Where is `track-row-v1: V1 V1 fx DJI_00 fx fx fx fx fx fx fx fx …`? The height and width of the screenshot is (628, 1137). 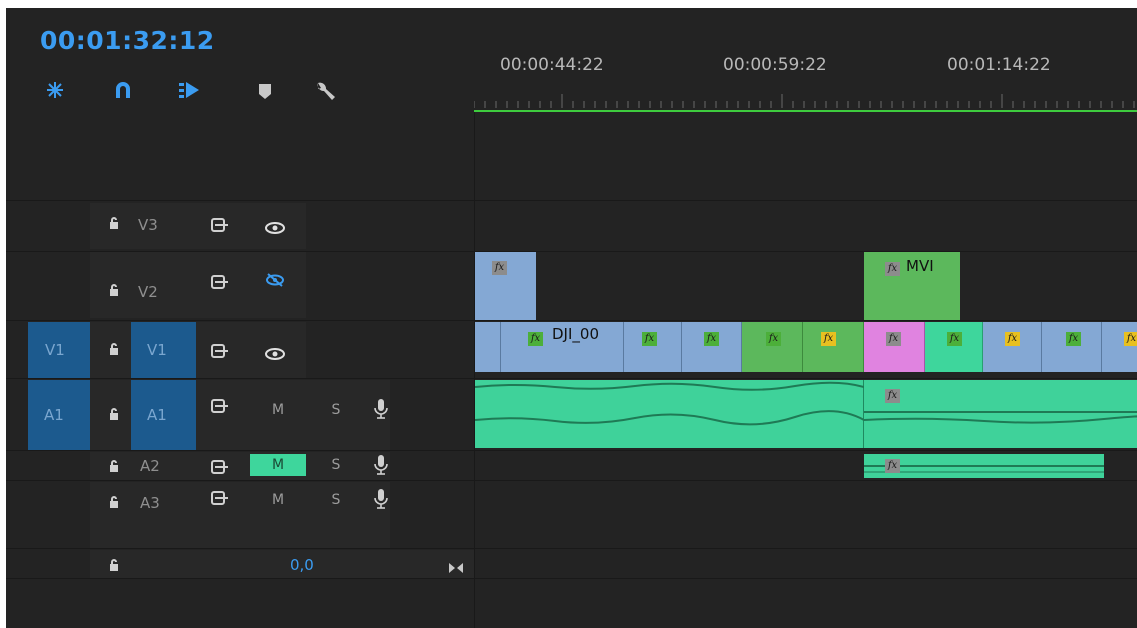 track-row-v1: V1 V1 fx DJI_00 fx fx fx fx fx fx fx fx … is located at coordinates (571, 350).